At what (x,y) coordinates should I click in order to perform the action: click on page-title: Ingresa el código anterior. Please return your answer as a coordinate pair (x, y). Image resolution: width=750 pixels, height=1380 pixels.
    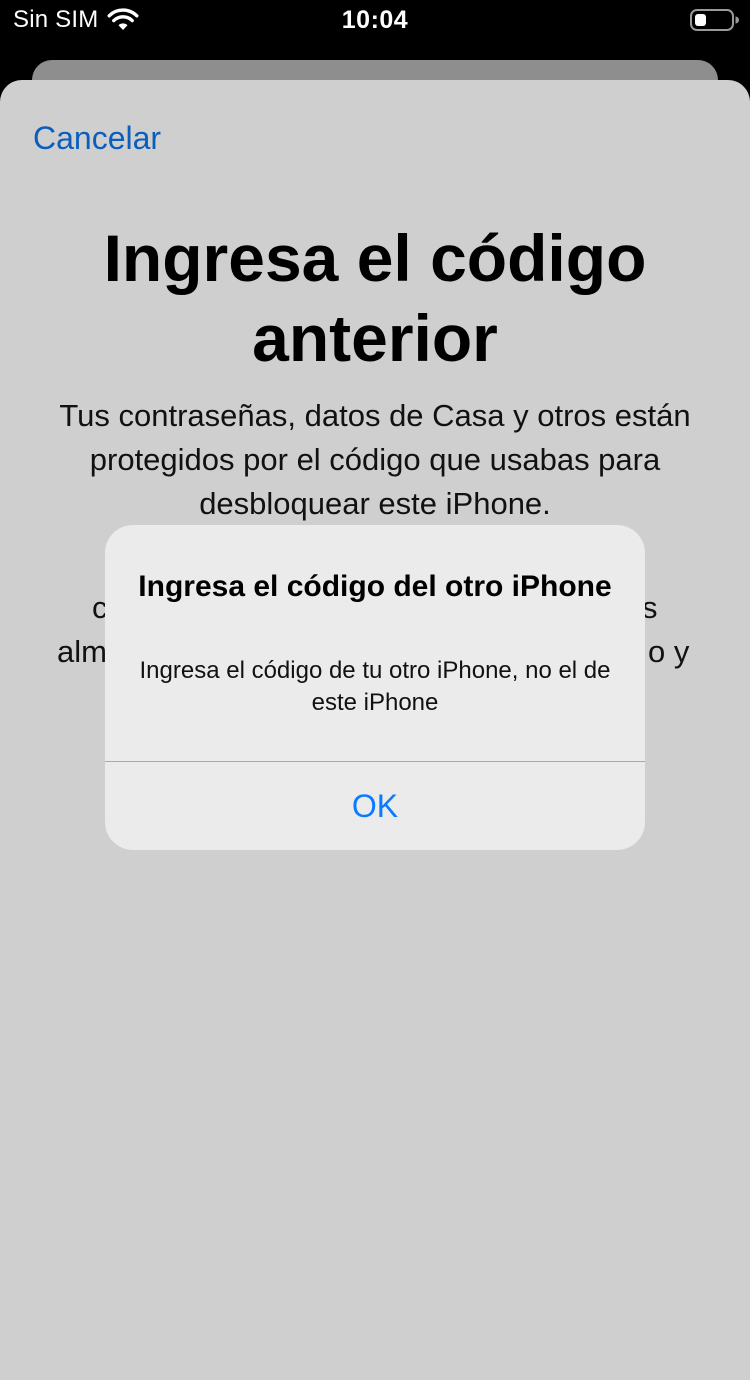
    Looking at the image, I should click on (375, 298).